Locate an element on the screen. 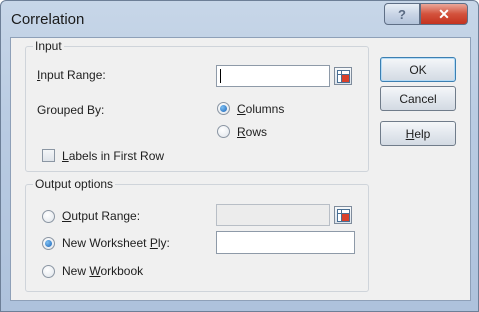 This screenshot has height=312, width=479. help-button: Help is located at coordinates (418, 133).